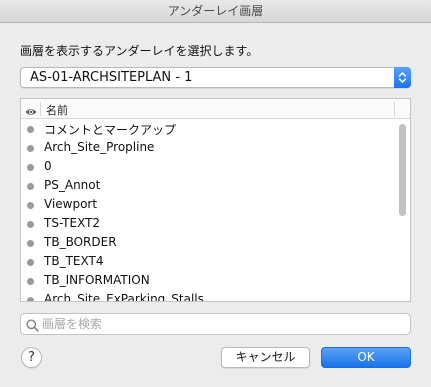  Describe the element at coordinates (402, 77) in the screenshot. I see `select-stepper-icon` at that location.